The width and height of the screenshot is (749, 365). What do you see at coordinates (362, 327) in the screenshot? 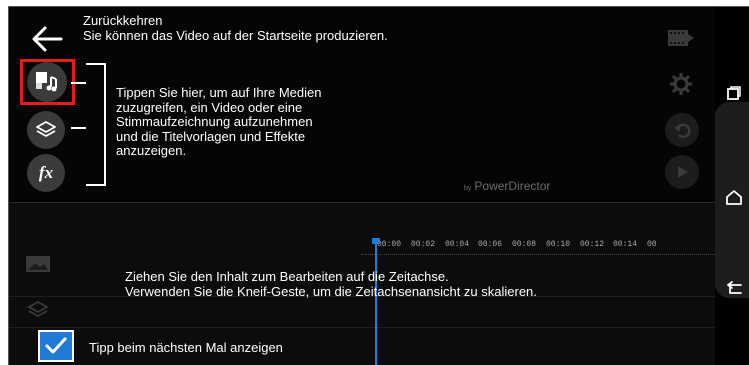
I see `track-divider` at bounding box center [362, 327].